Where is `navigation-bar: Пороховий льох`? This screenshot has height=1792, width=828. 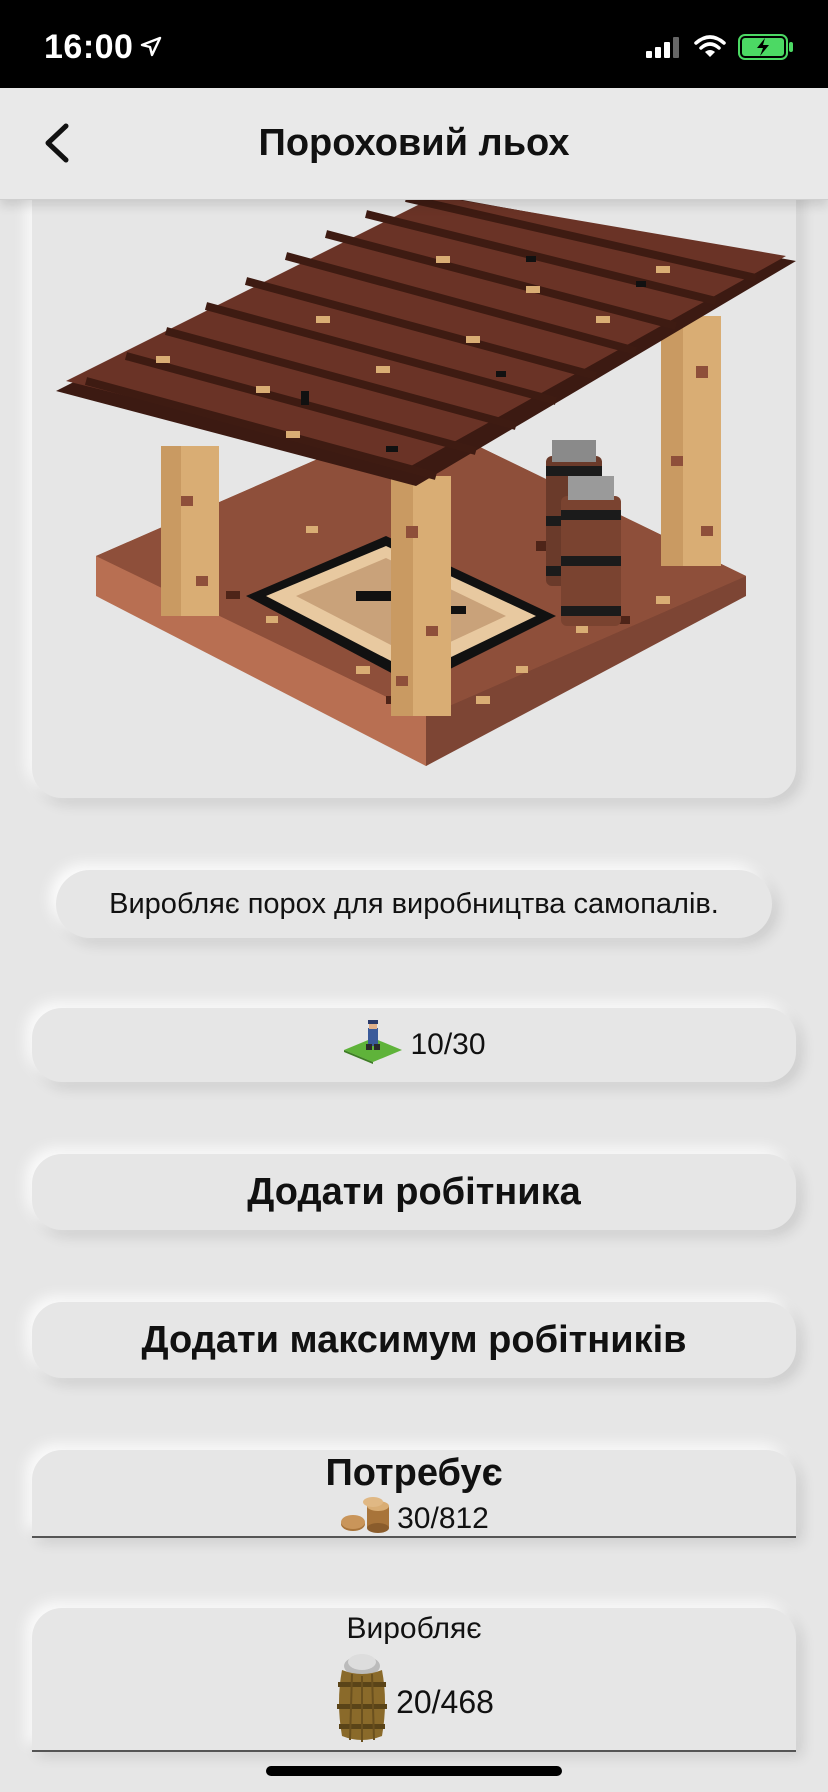
navigation-bar: Пороховий льох is located at coordinates (414, 144).